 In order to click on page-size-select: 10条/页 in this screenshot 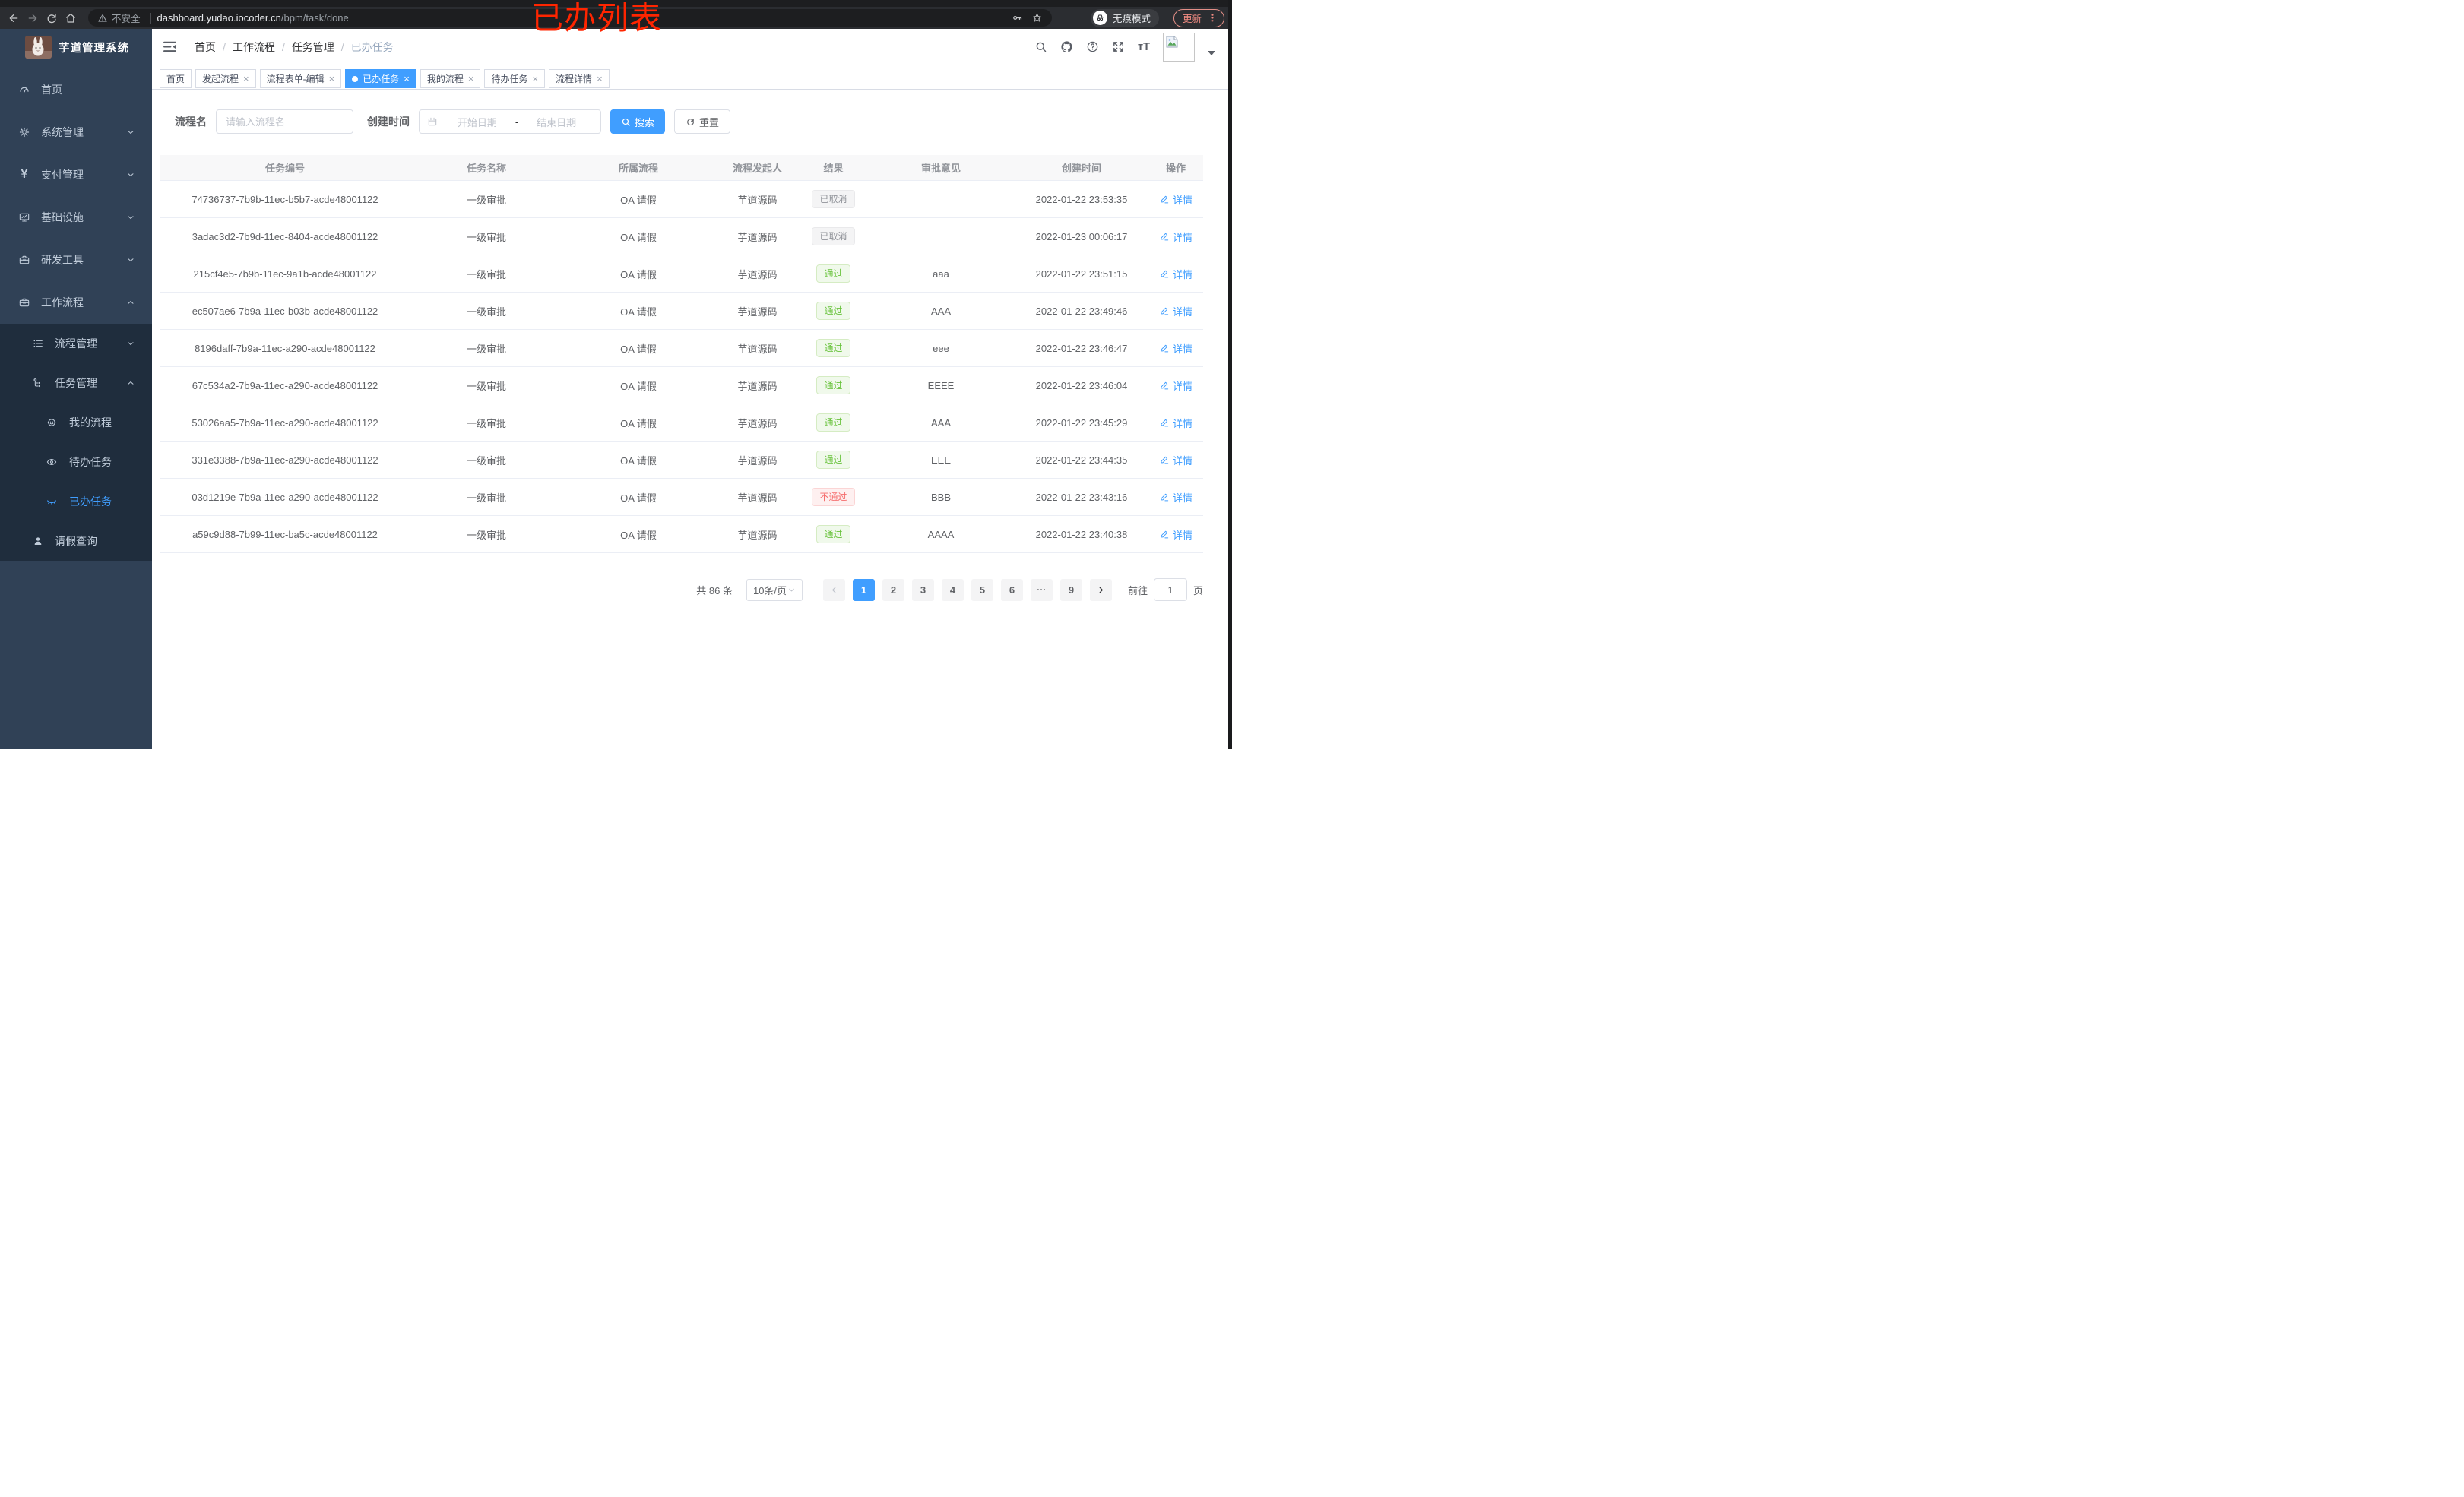, I will do `click(774, 589)`.